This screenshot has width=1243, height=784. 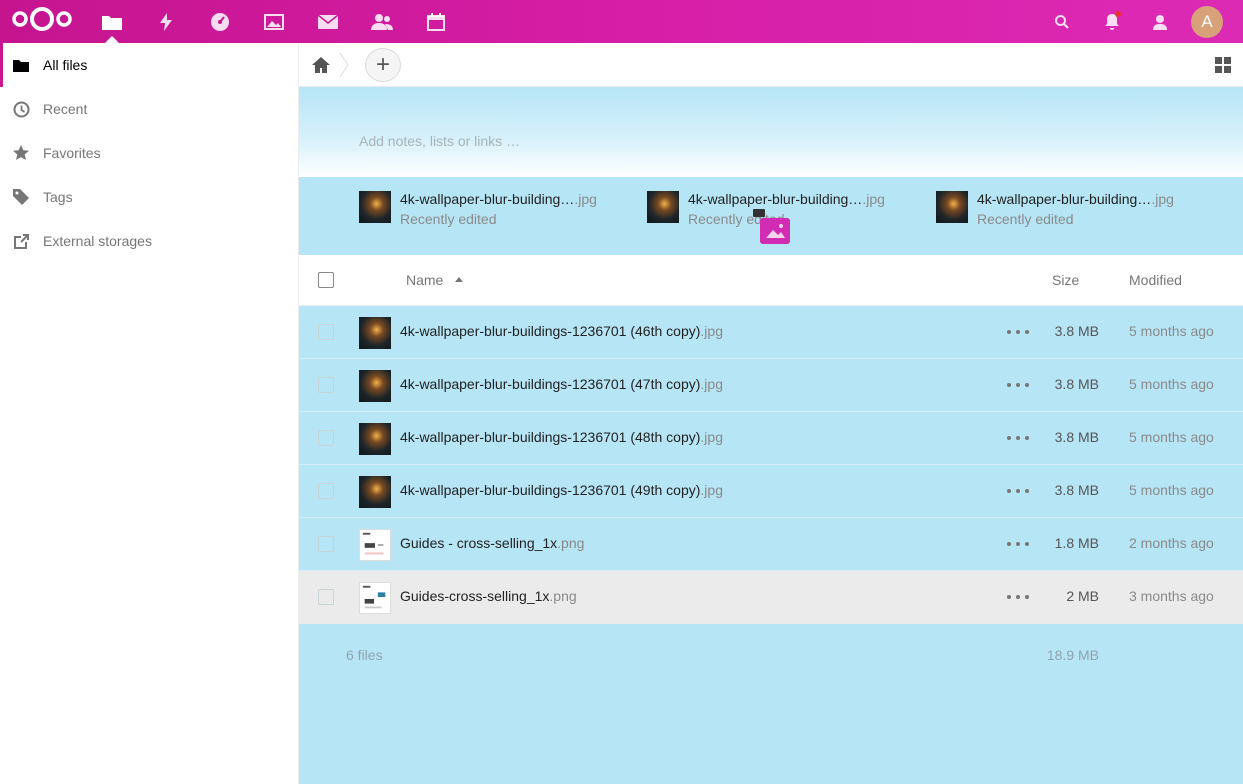 I want to click on star-icon, so click(x=21, y=153).